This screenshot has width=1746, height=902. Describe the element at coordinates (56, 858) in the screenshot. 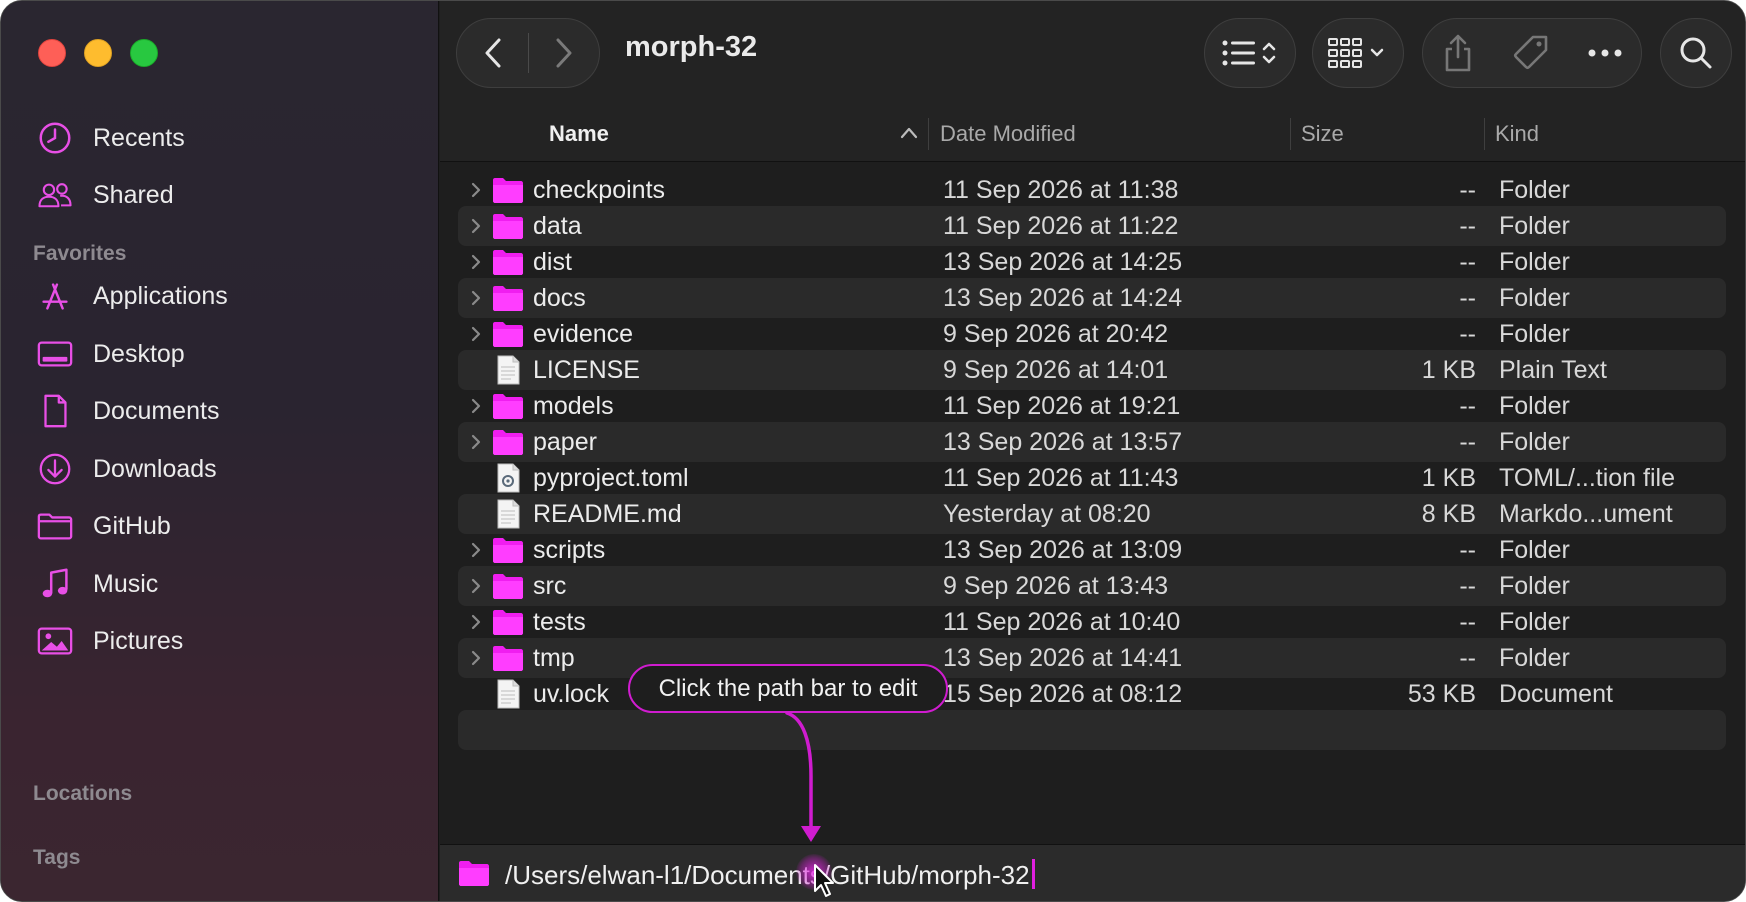

I see `tags-header: Tags` at that location.